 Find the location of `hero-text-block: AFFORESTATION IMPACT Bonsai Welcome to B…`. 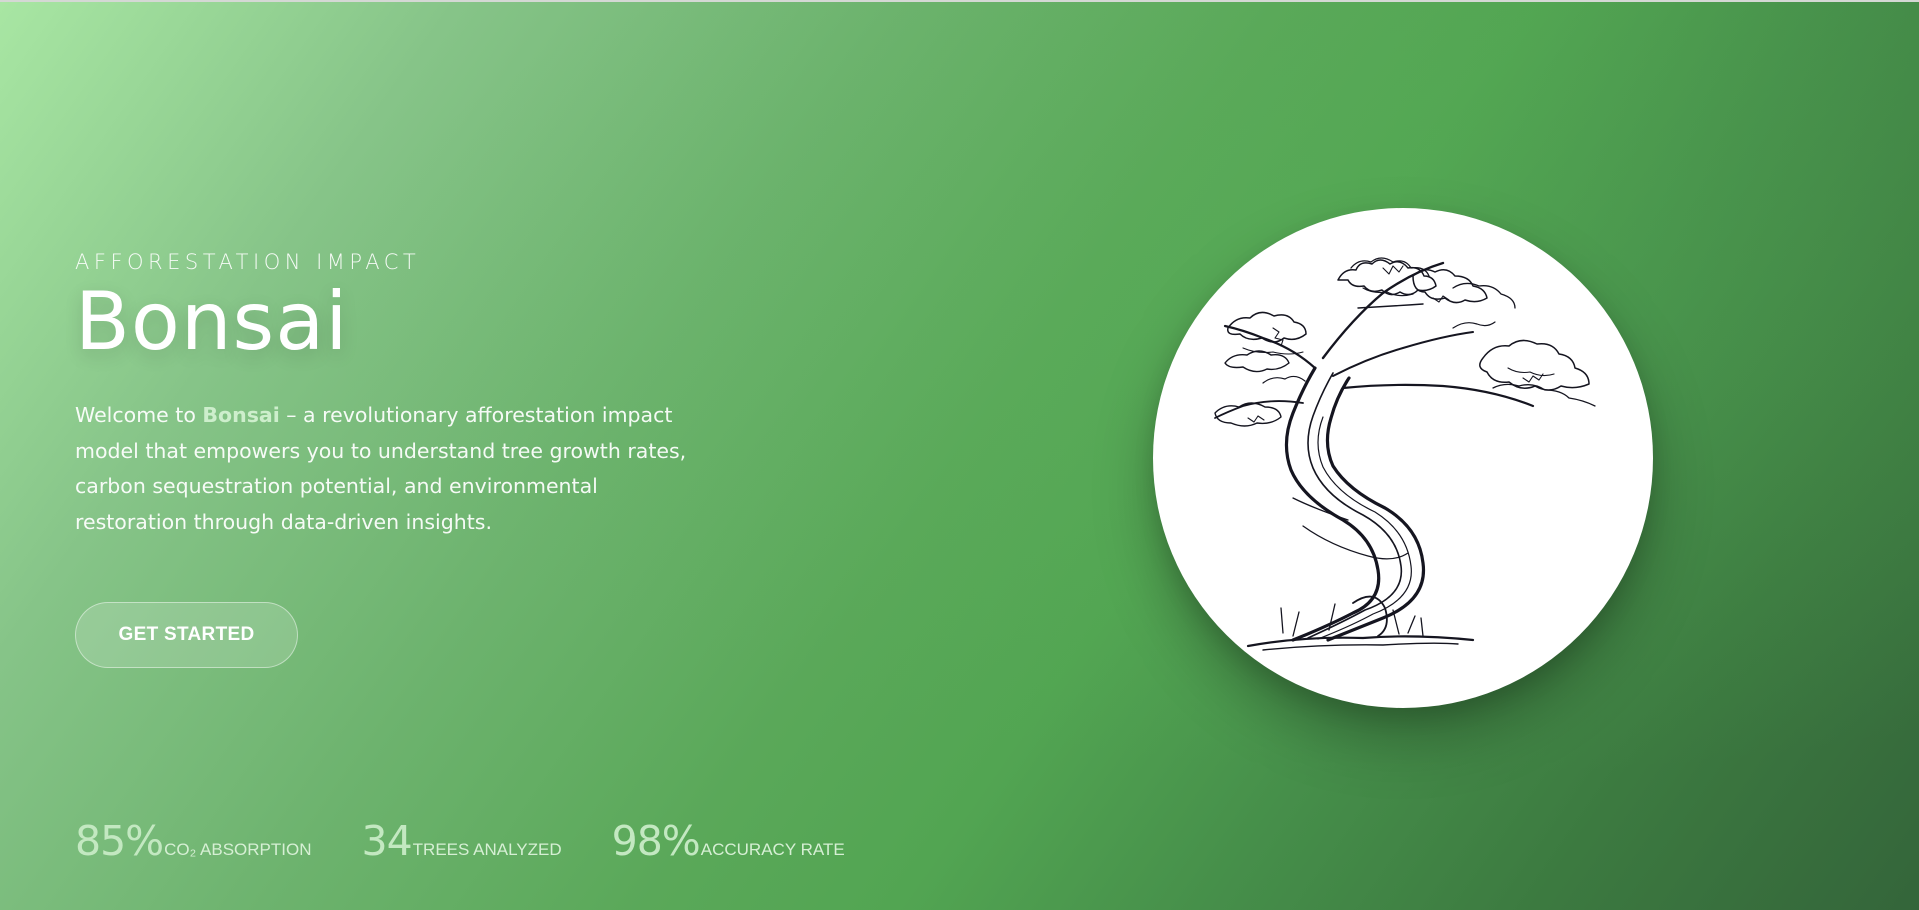

hero-text-block: AFFORESTATION IMPACT Bonsai Welcome to B… is located at coordinates (395, 395).